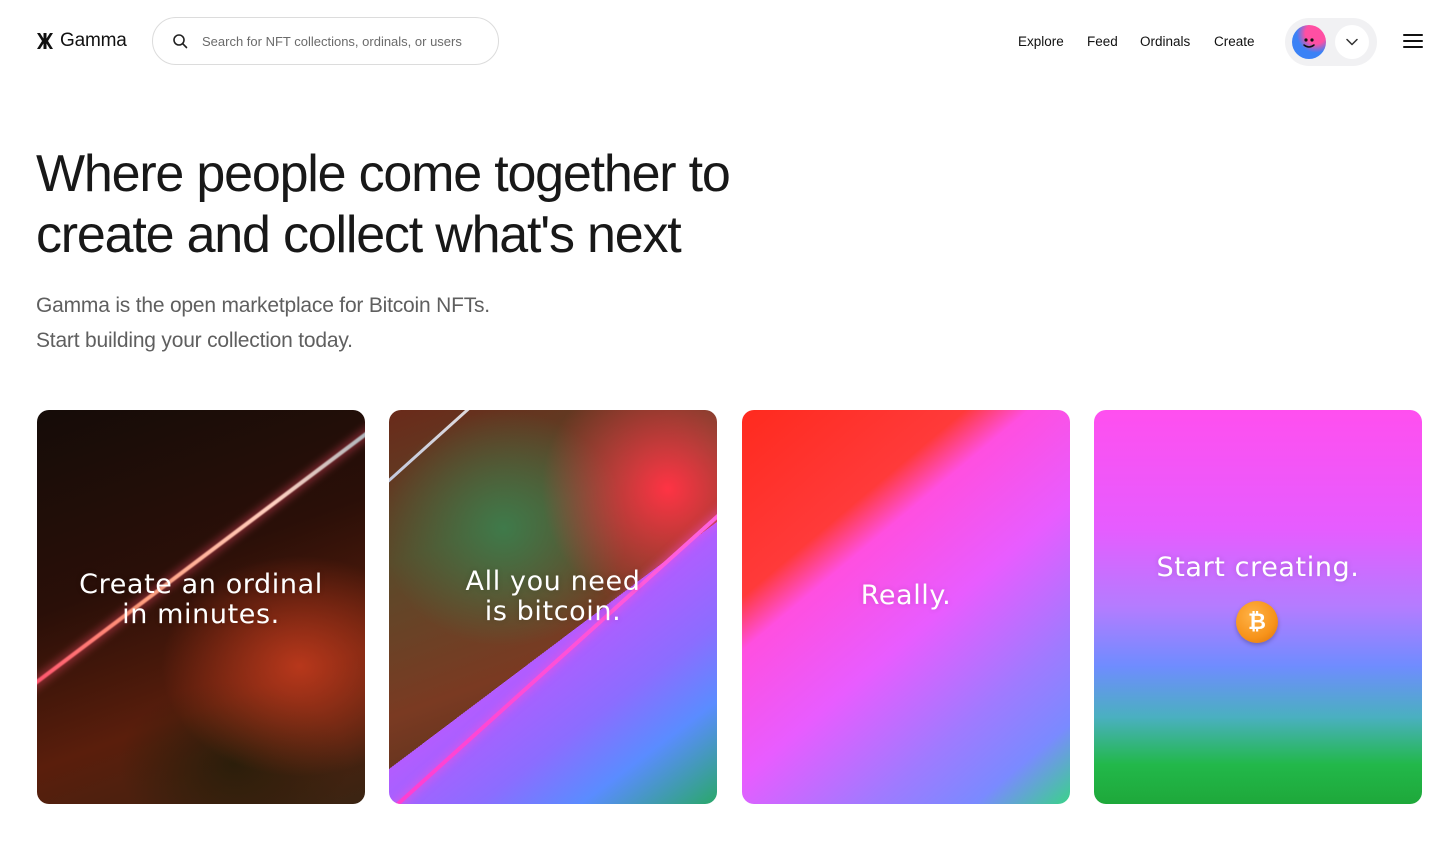 The height and width of the screenshot is (850, 1456). I want to click on account-dropdown-button, so click(1352, 42).